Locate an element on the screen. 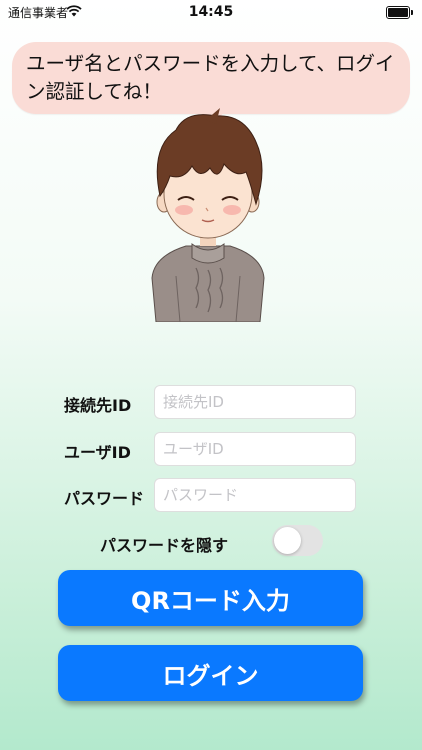 The width and height of the screenshot is (422, 750). clock: 14:45 is located at coordinates (211, 12).